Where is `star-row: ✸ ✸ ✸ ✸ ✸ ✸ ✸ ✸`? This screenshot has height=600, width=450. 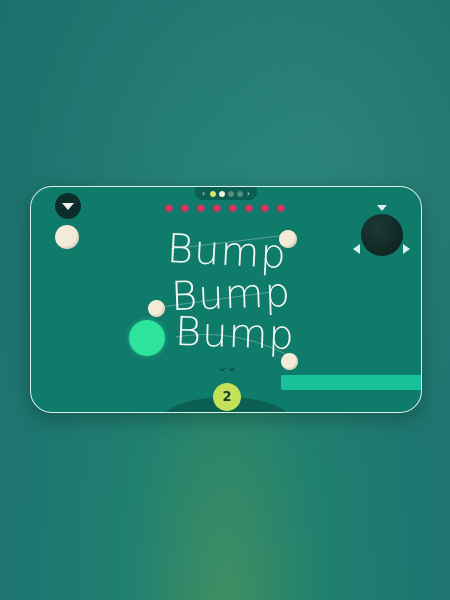 star-row: ✸ ✸ ✸ ✸ ✸ ✸ ✸ ✸ is located at coordinates (225, 209).